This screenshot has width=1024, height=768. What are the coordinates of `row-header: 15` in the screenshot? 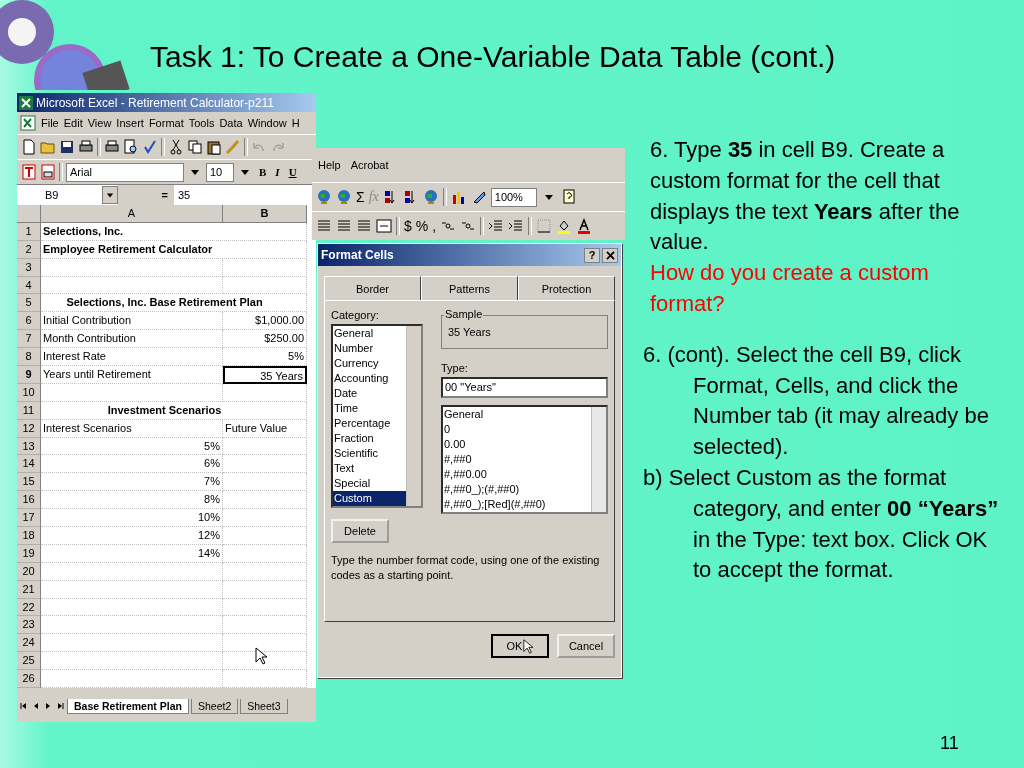 It's located at (29, 482).